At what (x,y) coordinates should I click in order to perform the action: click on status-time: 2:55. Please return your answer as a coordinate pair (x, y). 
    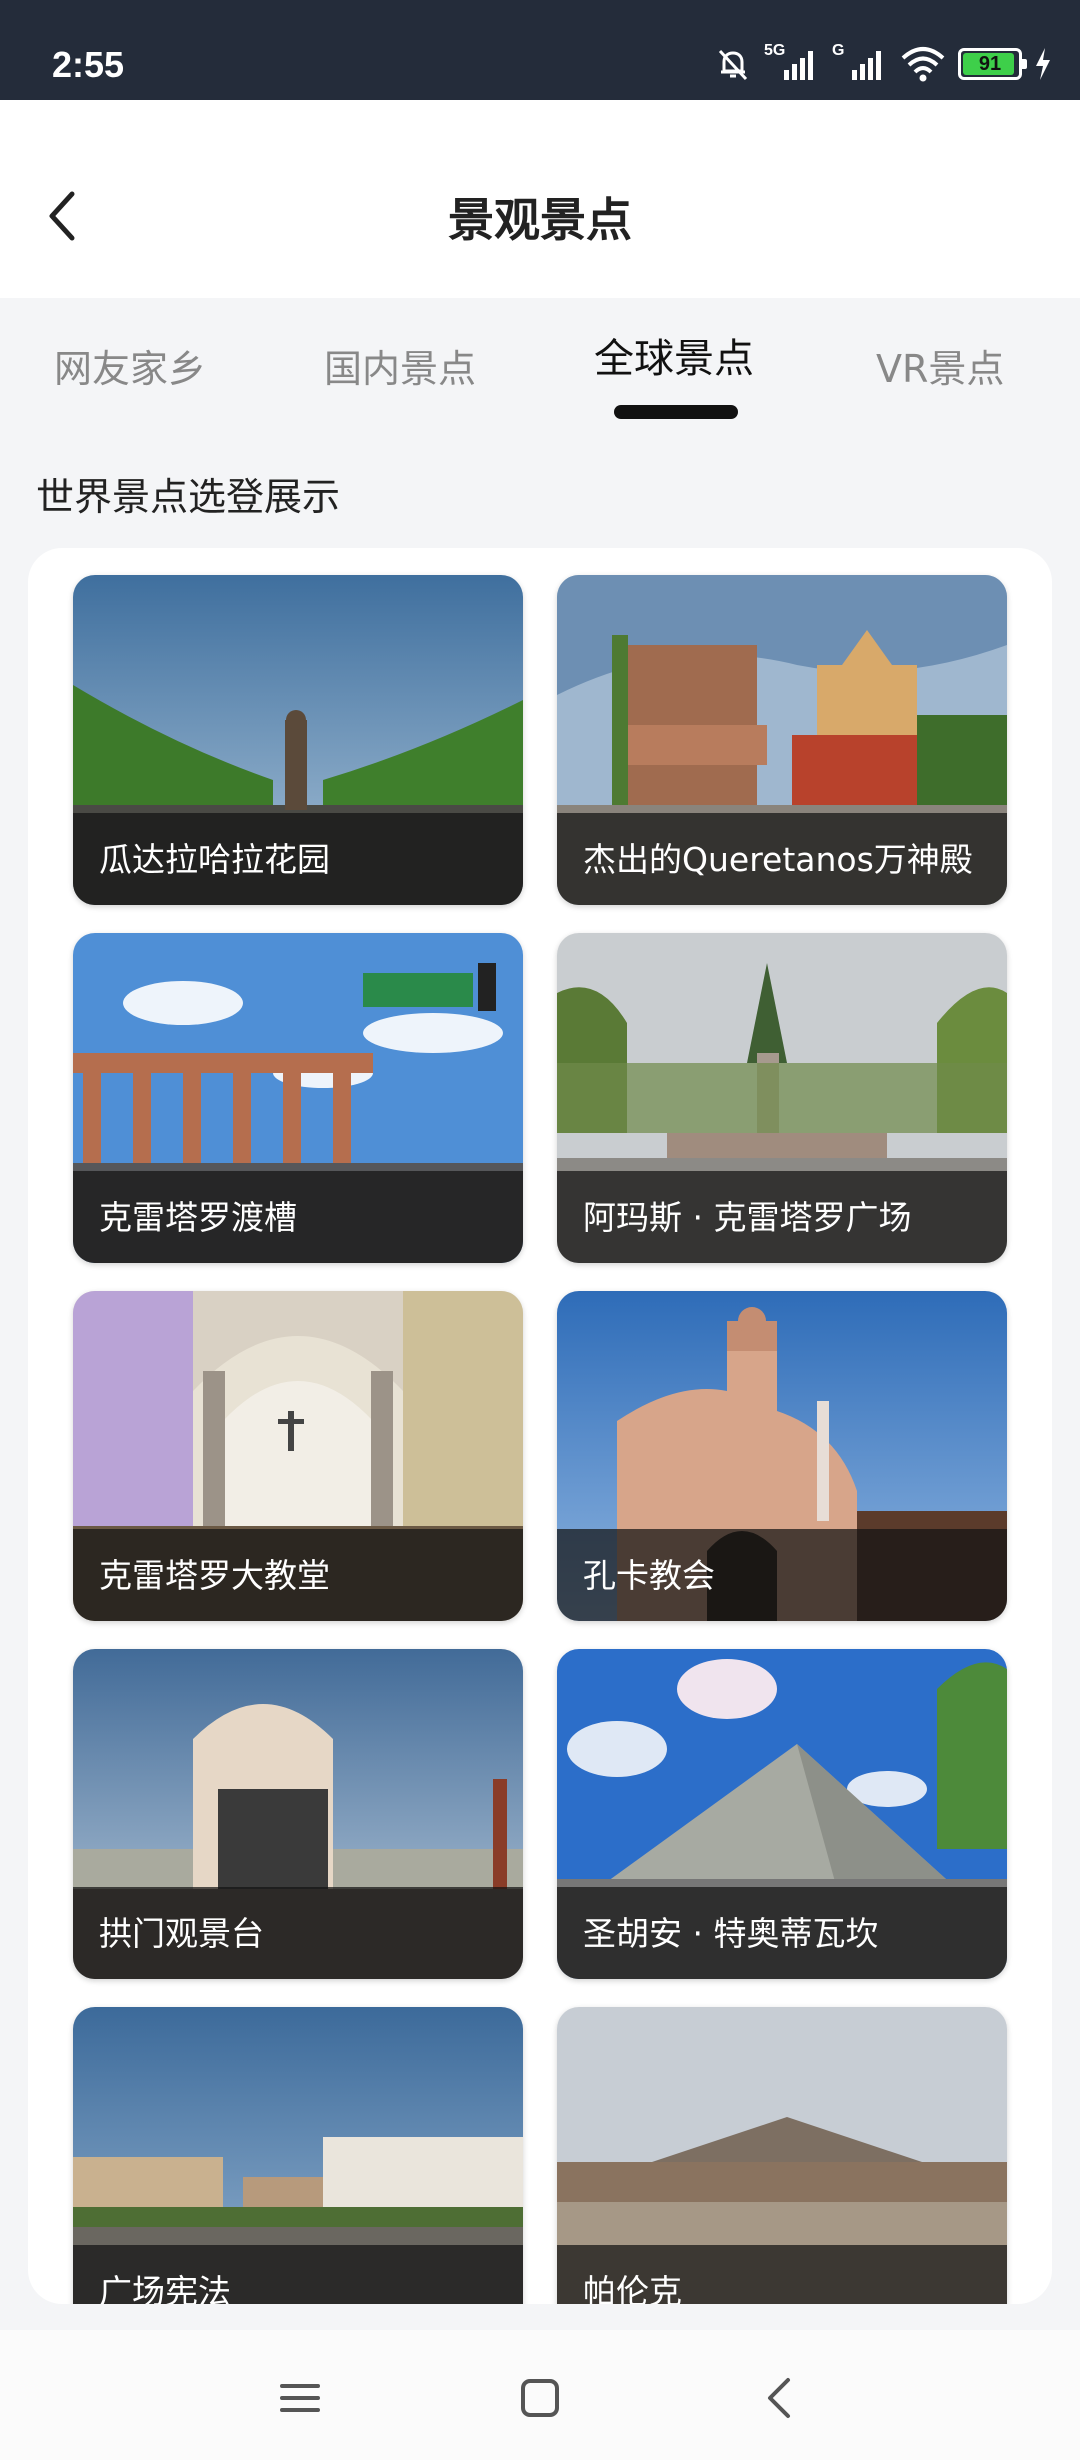
    Looking at the image, I should click on (88, 64).